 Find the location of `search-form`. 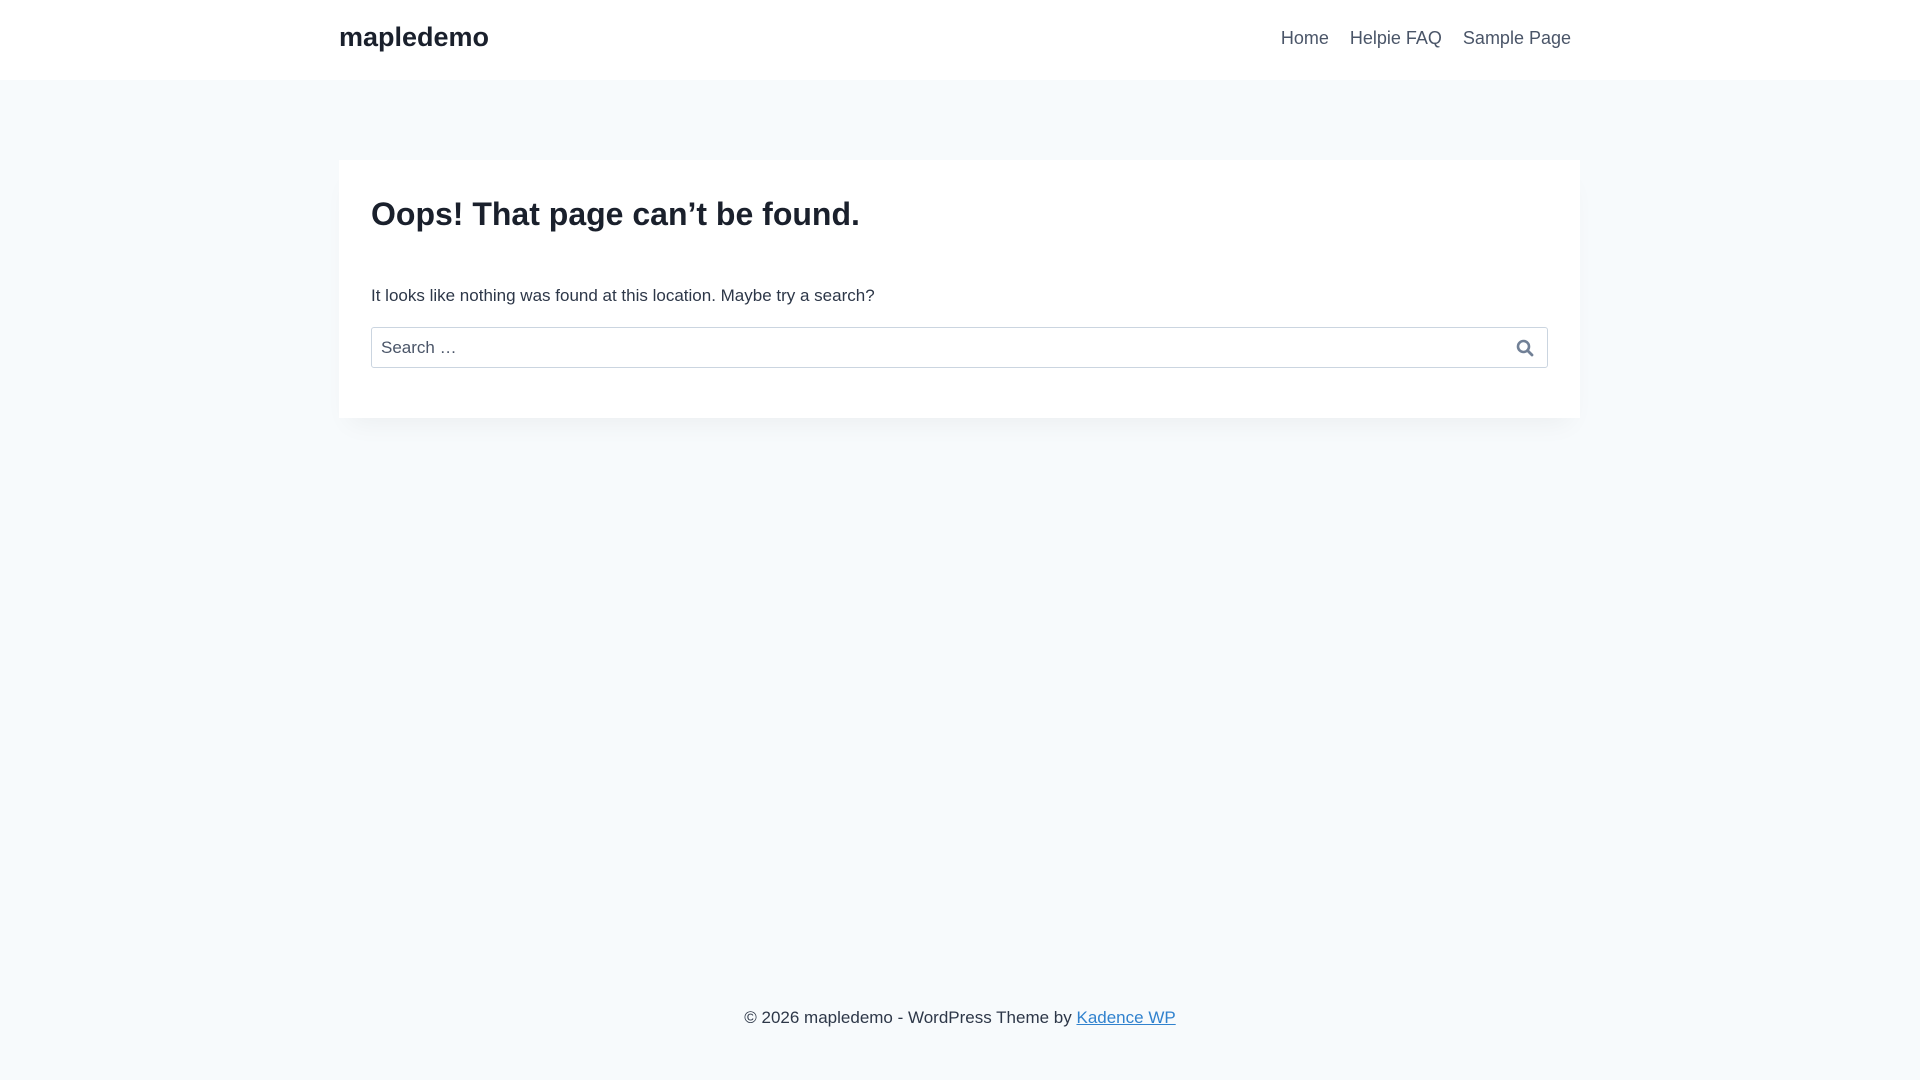

search-form is located at coordinates (959, 347).